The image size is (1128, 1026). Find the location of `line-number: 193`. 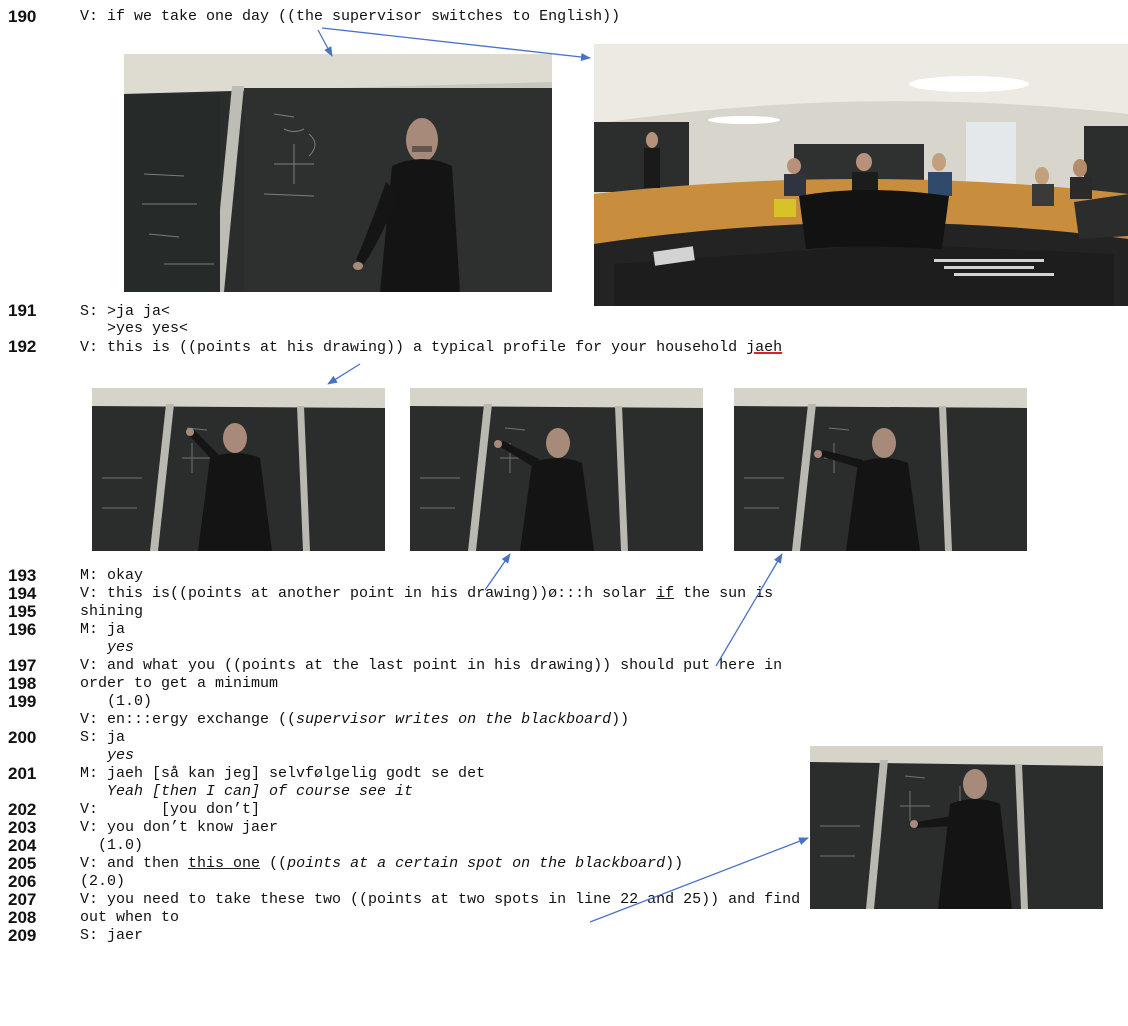

line-number: 193 is located at coordinates (22, 575).